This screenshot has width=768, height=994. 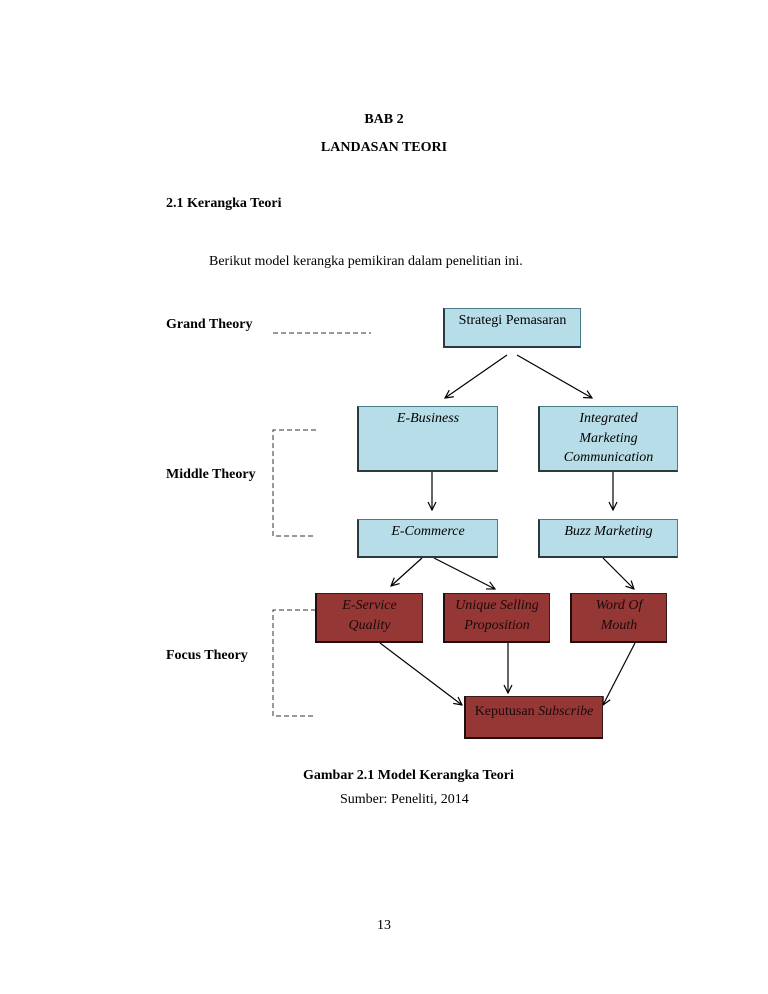 What do you see at coordinates (408, 775) in the screenshot?
I see `figure-caption: Gambar 2.1 Model Kerangka Teori` at bounding box center [408, 775].